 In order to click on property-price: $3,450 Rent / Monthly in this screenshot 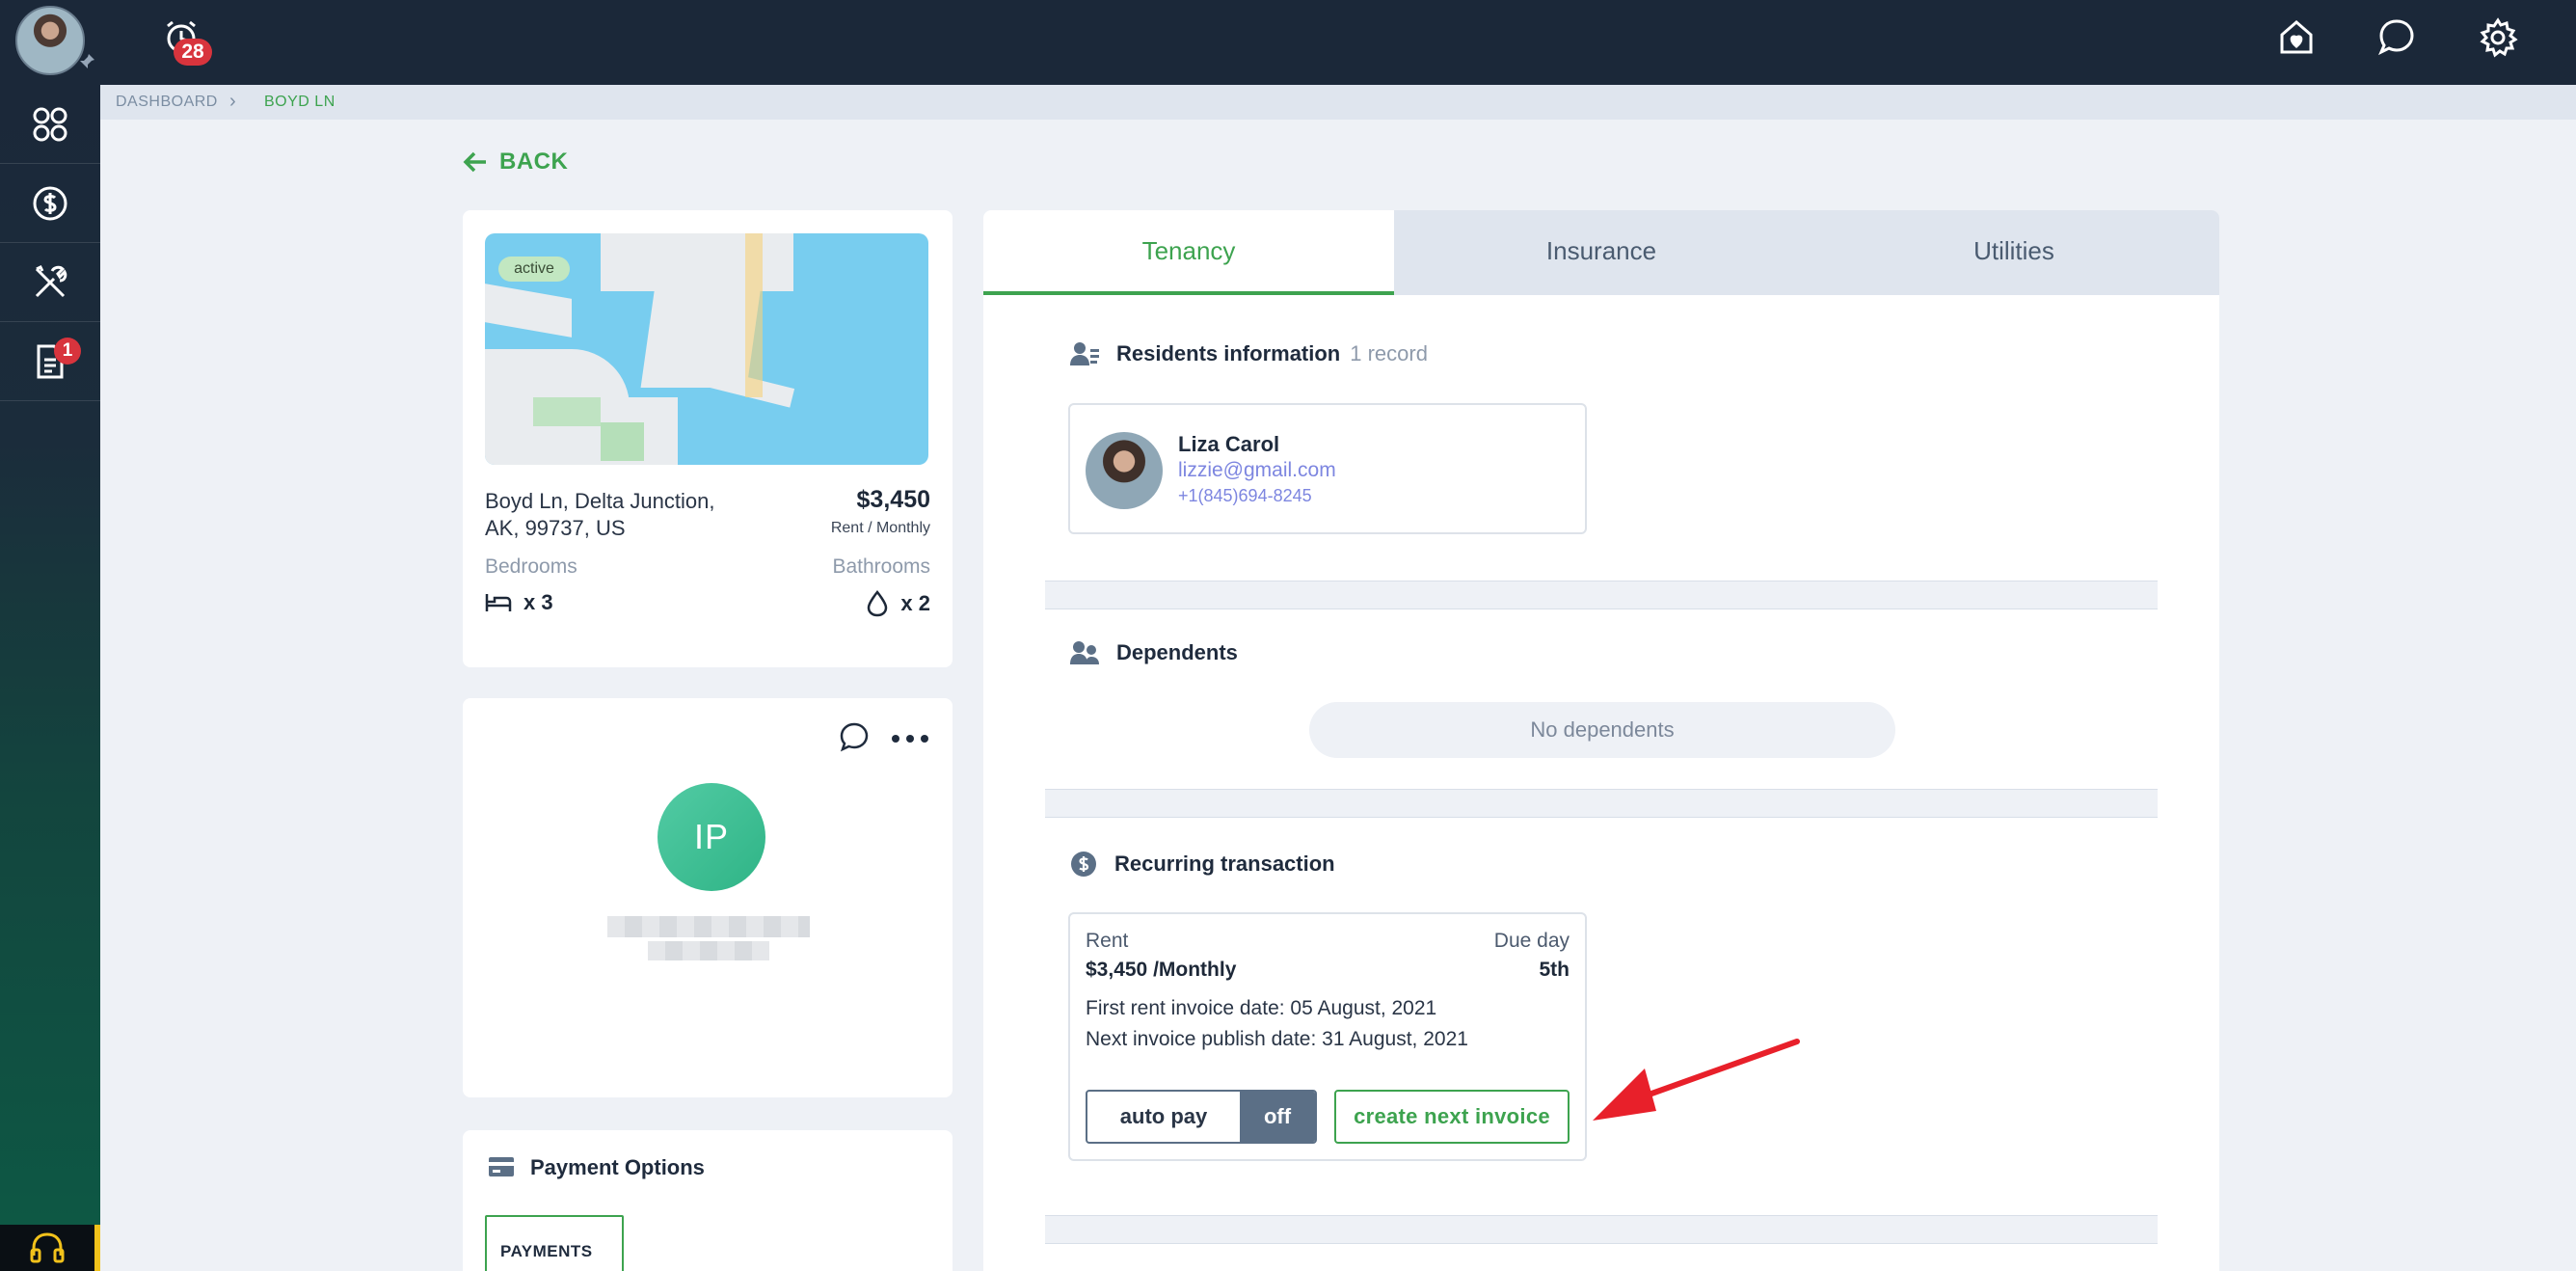, I will do `click(881, 511)`.